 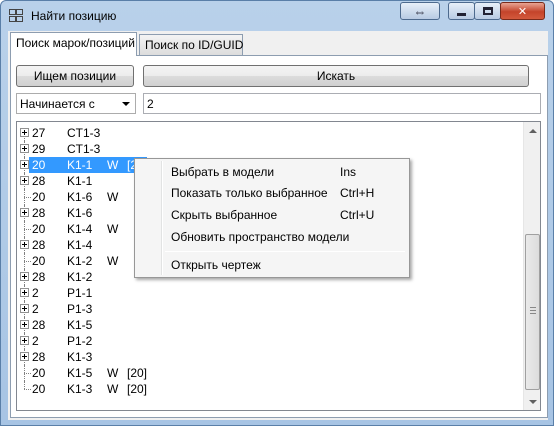 I want to click on maximize-icon, so click(x=487, y=11).